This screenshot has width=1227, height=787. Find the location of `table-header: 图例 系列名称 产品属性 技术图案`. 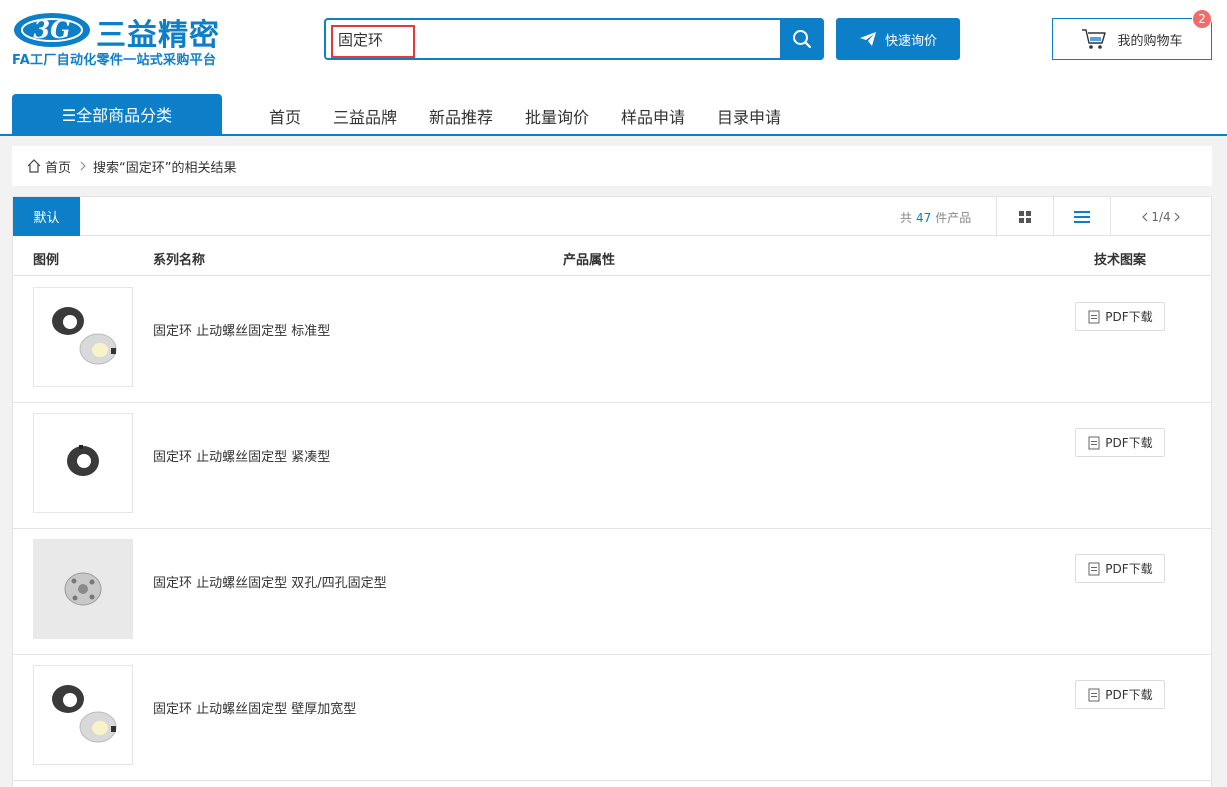

table-header: 图例 系列名称 产品属性 技术图案 is located at coordinates (612, 256).